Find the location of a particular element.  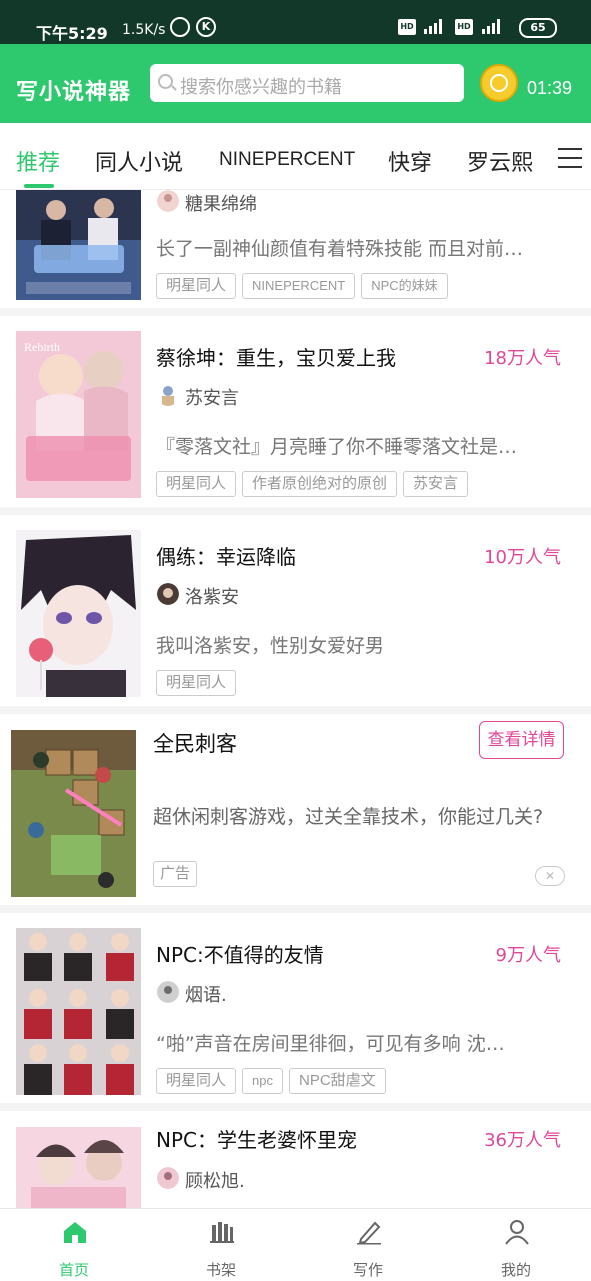

net-speed: 1.5K/s is located at coordinates (144, 30).